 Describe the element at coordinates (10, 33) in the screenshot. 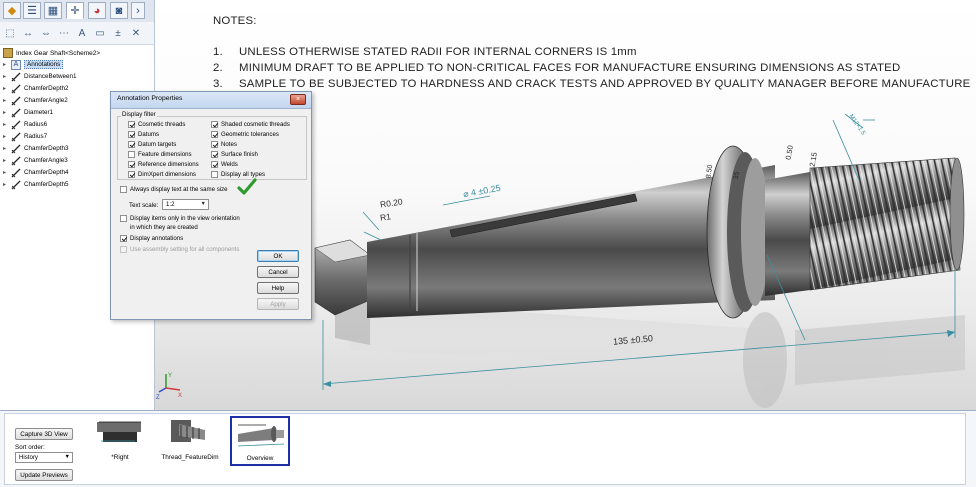

I see `auto-dimension-icon: ⬚` at that location.